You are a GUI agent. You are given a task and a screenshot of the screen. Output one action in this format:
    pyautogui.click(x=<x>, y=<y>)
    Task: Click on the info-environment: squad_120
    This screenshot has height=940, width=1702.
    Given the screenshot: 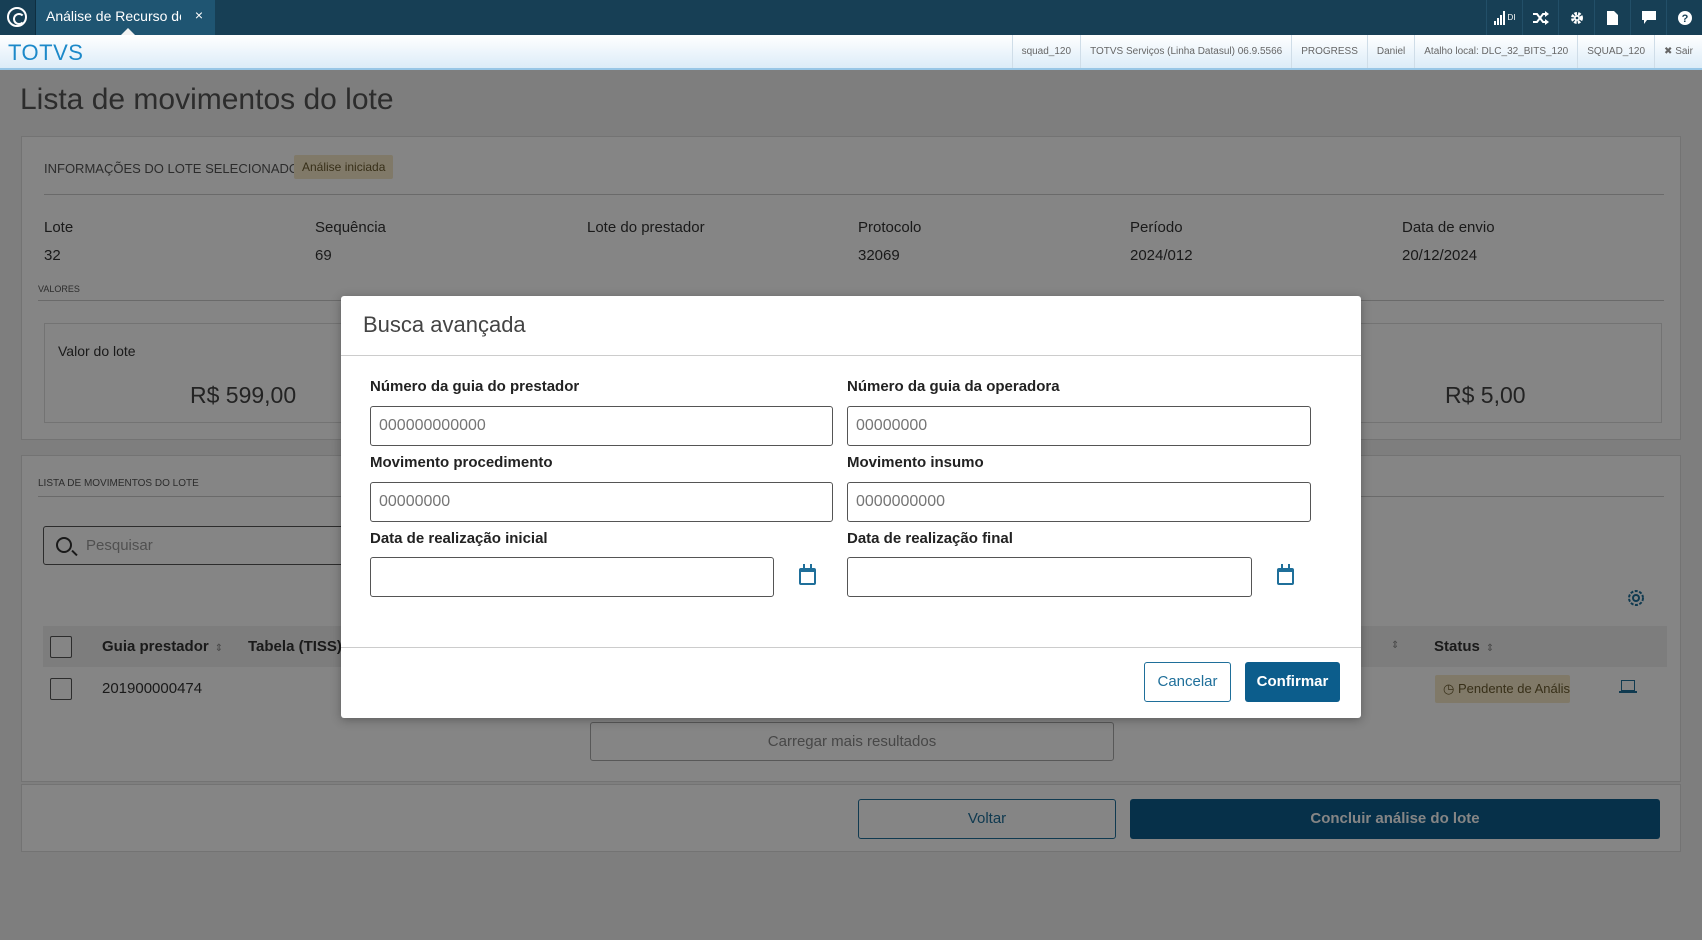 What is the action you would take?
    pyautogui.click(x=1046, y=51)
    